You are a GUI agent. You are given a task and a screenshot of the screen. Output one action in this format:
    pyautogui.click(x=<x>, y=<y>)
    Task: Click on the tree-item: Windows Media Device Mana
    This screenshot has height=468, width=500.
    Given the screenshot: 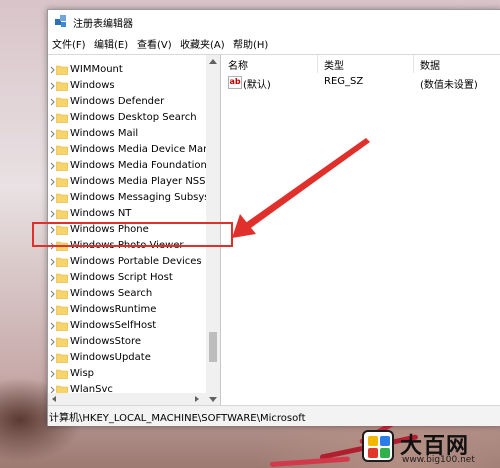 What is the action you would take?
    pyautogui.click(x=132, y=150)
    